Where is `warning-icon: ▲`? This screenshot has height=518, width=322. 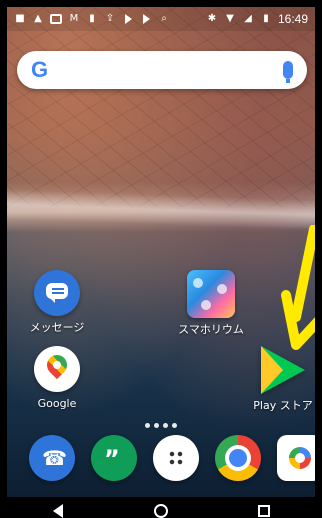
warning-icon: ▲ is located at coordinates (38, 18).